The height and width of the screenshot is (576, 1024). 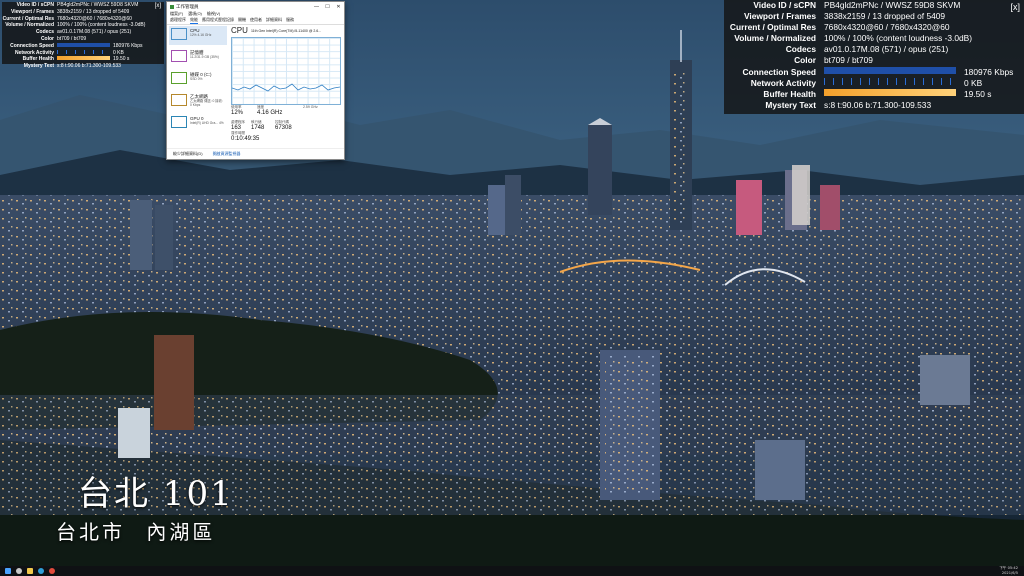 What do you see at coordinates (784, 5) in the screenshot?
I see `stats-label: Video ID / sCPN` at bounding box center [784, 5].